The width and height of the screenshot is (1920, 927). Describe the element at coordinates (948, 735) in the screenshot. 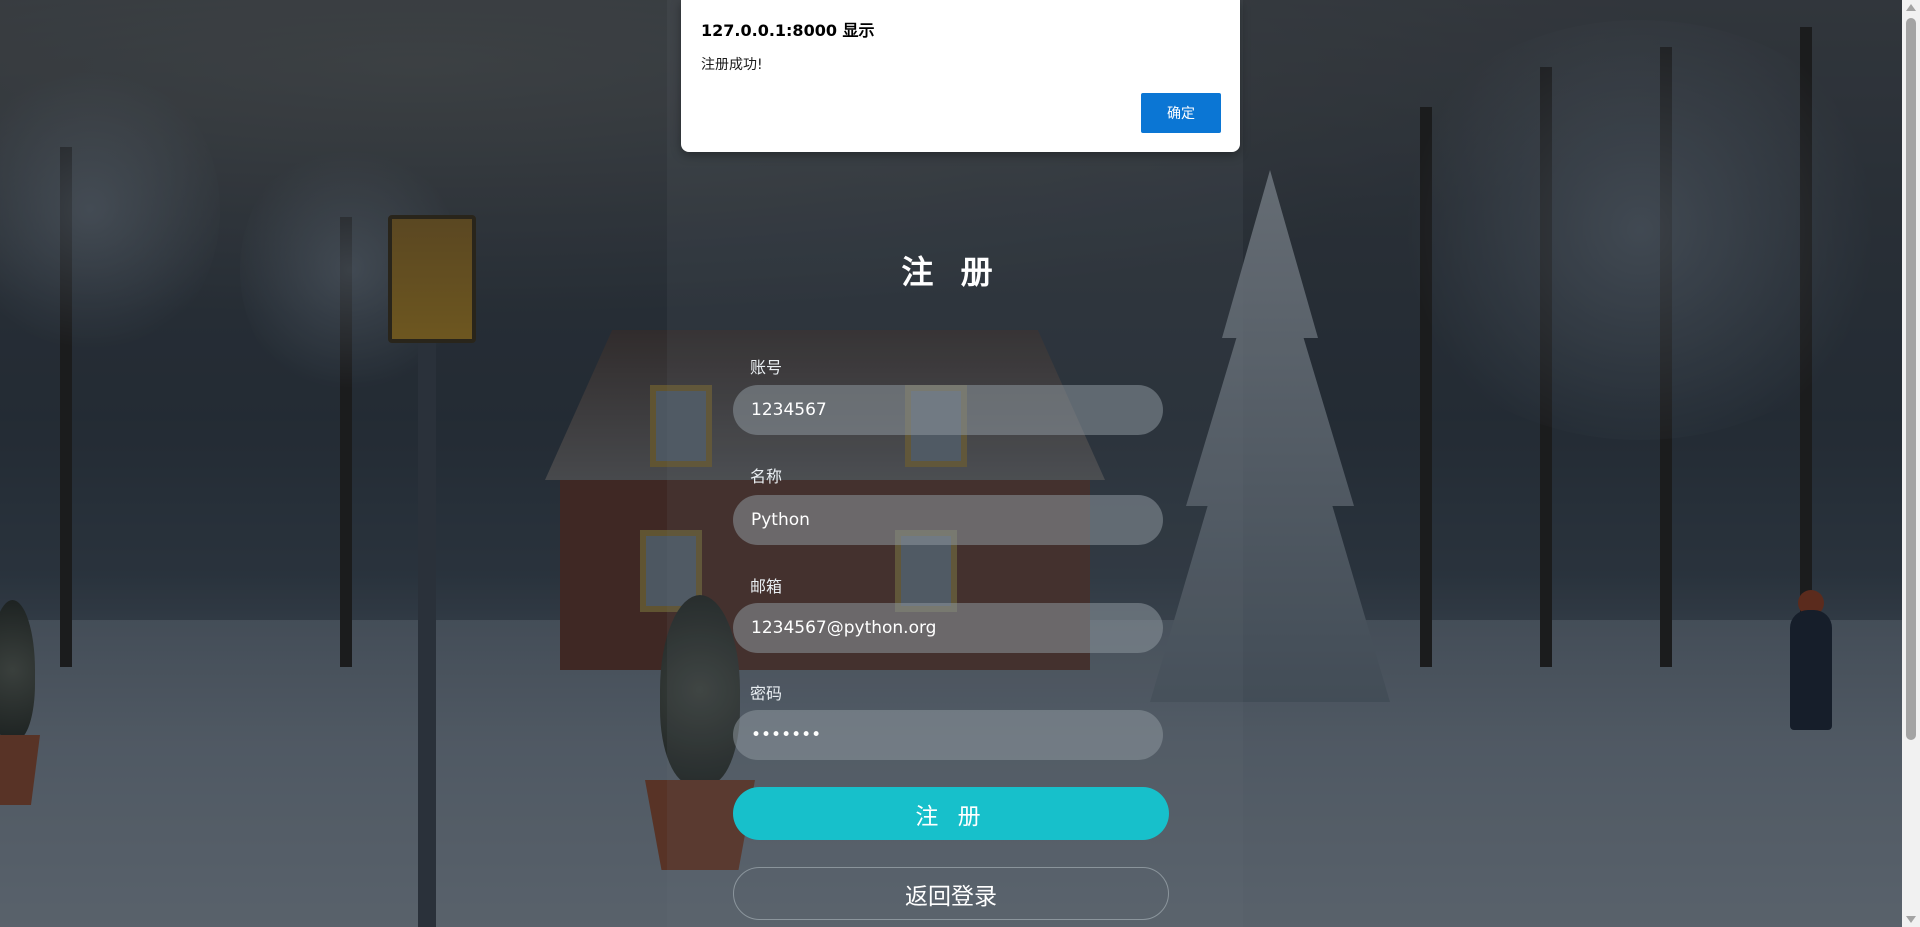

I see `password-input` at that location.